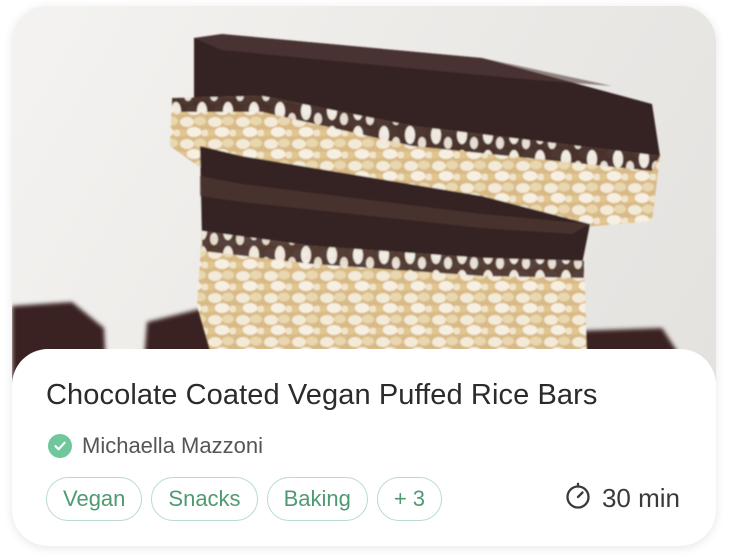  What do you see at coordinates (640, 498) in the screenshot?
I see `cook-time-value: 30 min` at bounding box center [640, 498].